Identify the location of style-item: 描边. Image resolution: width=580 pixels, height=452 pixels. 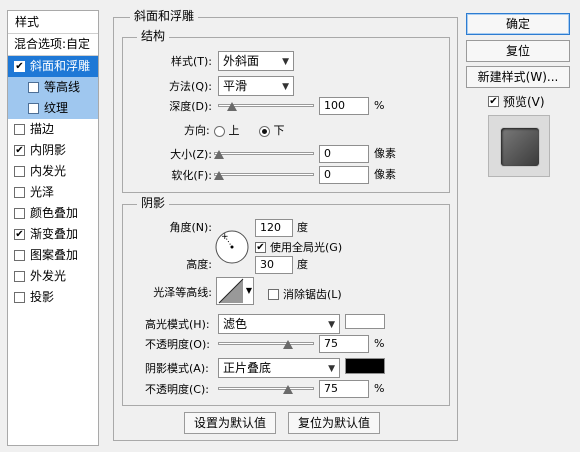
(53, 129).